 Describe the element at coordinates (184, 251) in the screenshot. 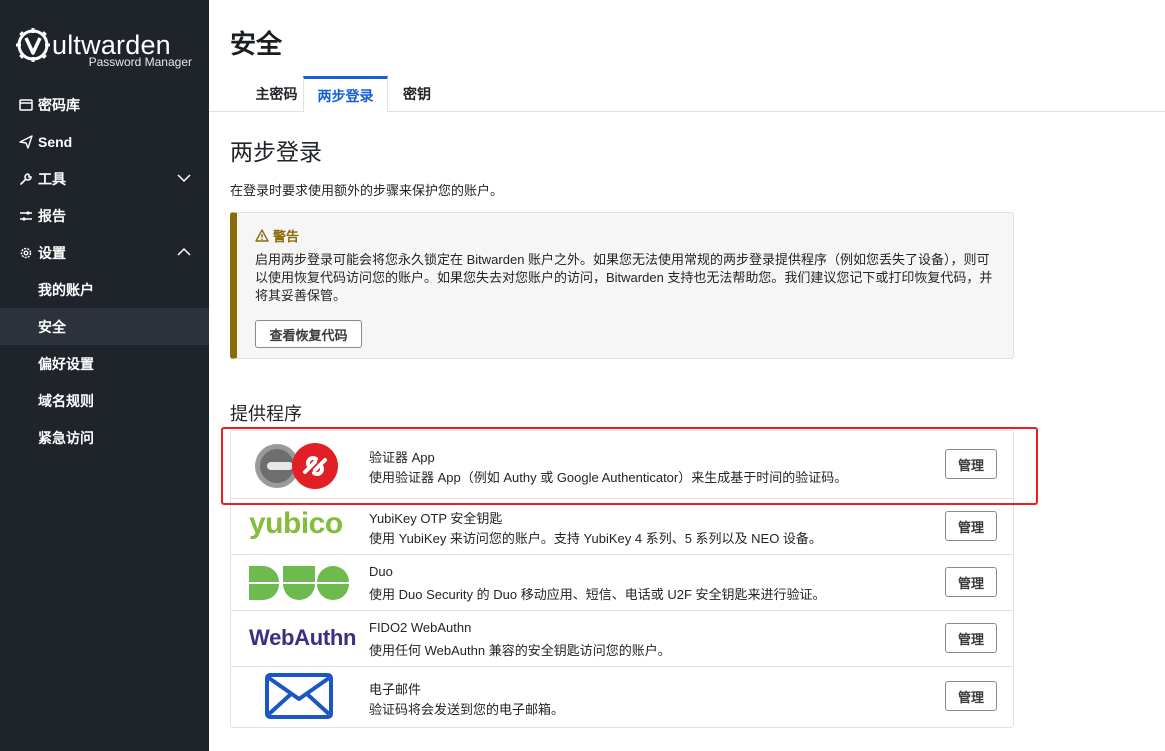

I see `chevron-up-icon` at that location.